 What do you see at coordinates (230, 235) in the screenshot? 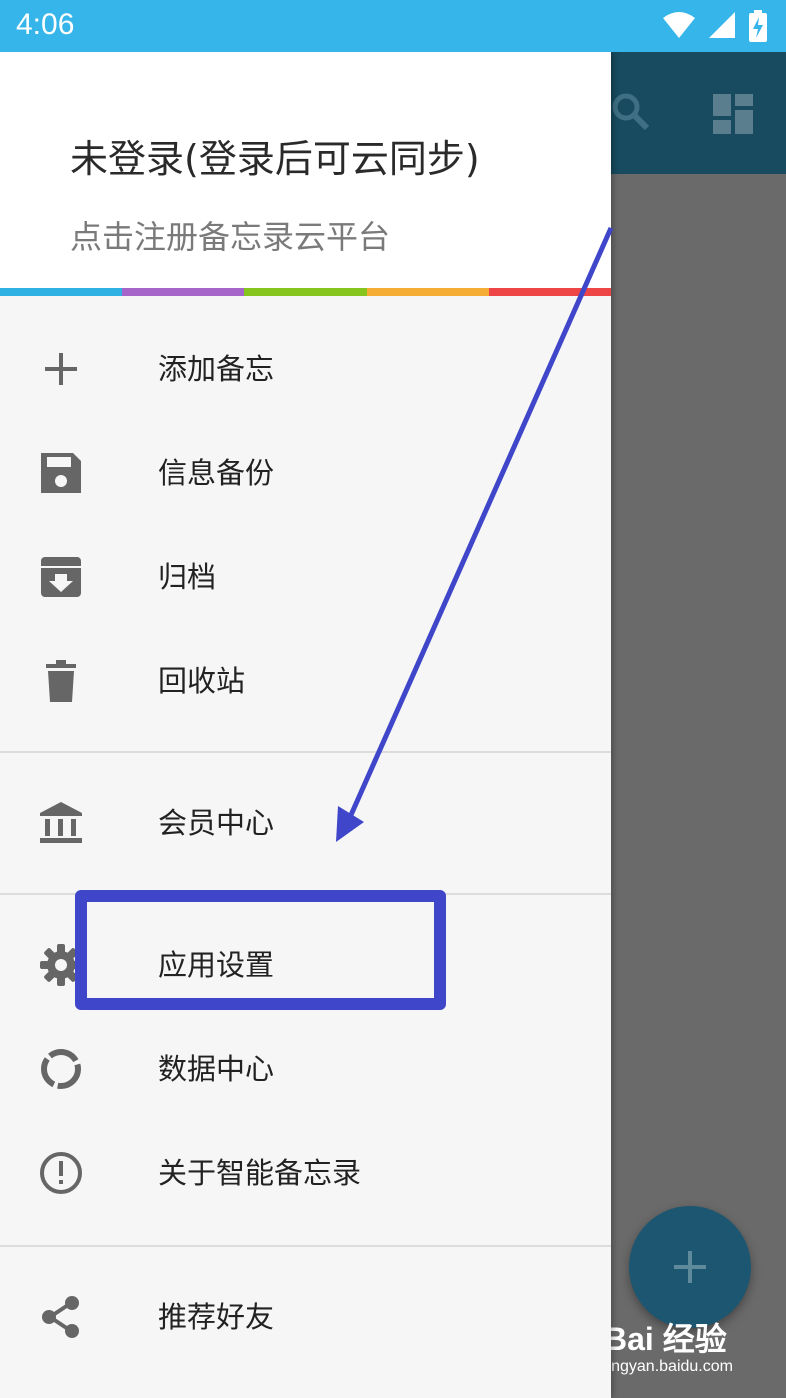
I see `account-subtitle: 点击注册备忘录云平台` at bounding box center [230, 235].